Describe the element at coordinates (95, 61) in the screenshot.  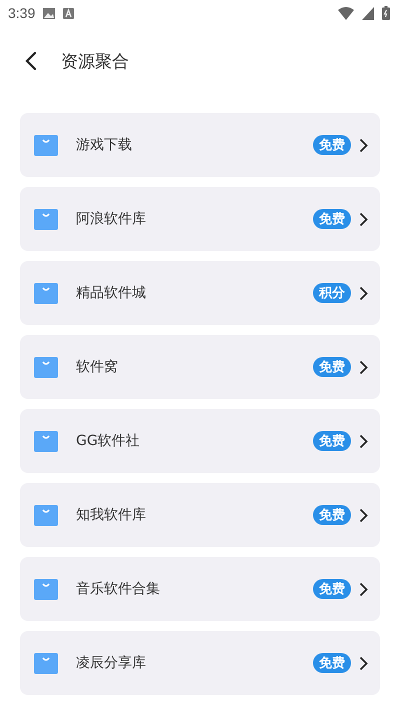
I see `page-title: 资源聚合` at that location.